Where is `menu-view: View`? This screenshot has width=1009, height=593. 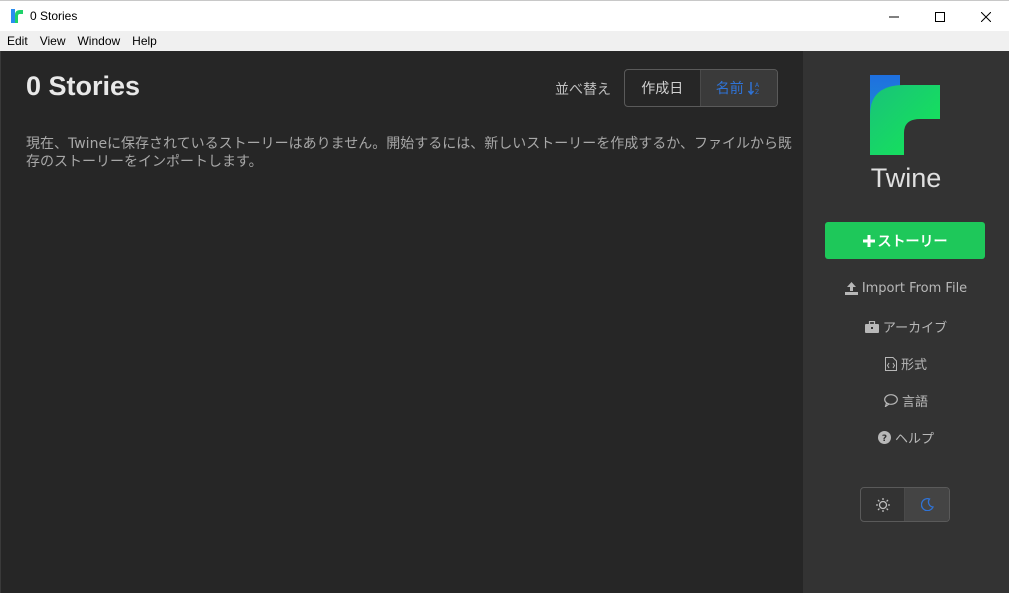 menu-view: View is located at coordinates (53, 41).